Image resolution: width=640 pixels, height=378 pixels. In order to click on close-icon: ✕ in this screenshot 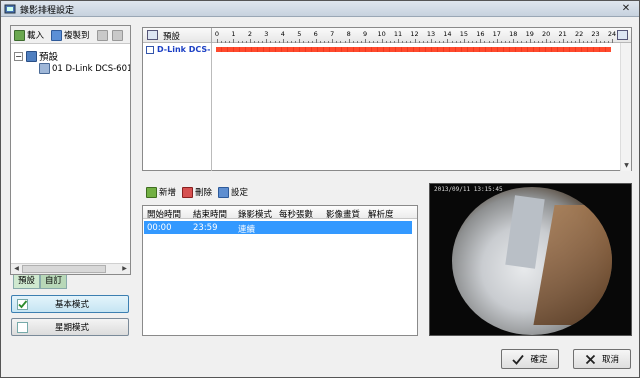, I will do `click(626, 9)`.